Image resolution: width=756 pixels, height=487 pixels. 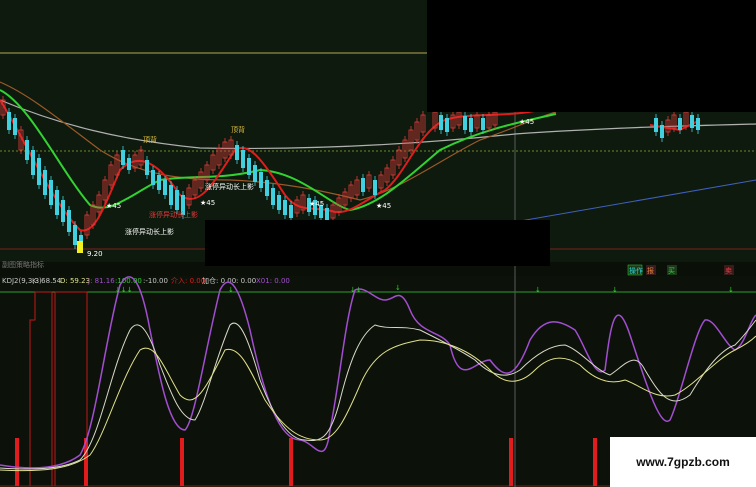 I want to click on sell-arrow-icon: ↓↓↓, so click(x=124, y=290).